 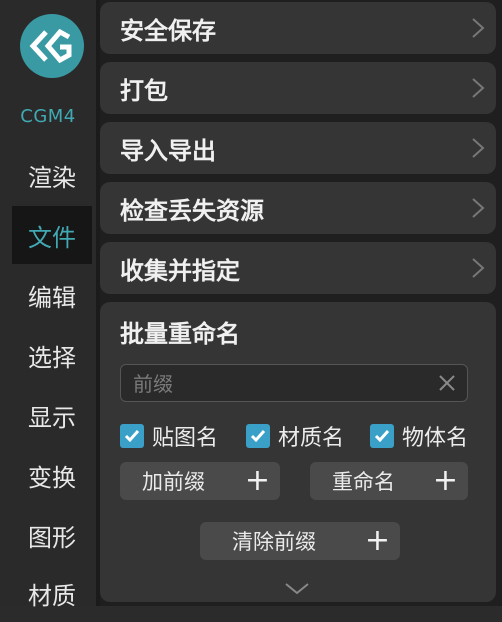 What do you see at coordinates (298, 28) in the screenshot?
I see `menu-item-safe-save: 安全保存` at bounding box center [298, 28].